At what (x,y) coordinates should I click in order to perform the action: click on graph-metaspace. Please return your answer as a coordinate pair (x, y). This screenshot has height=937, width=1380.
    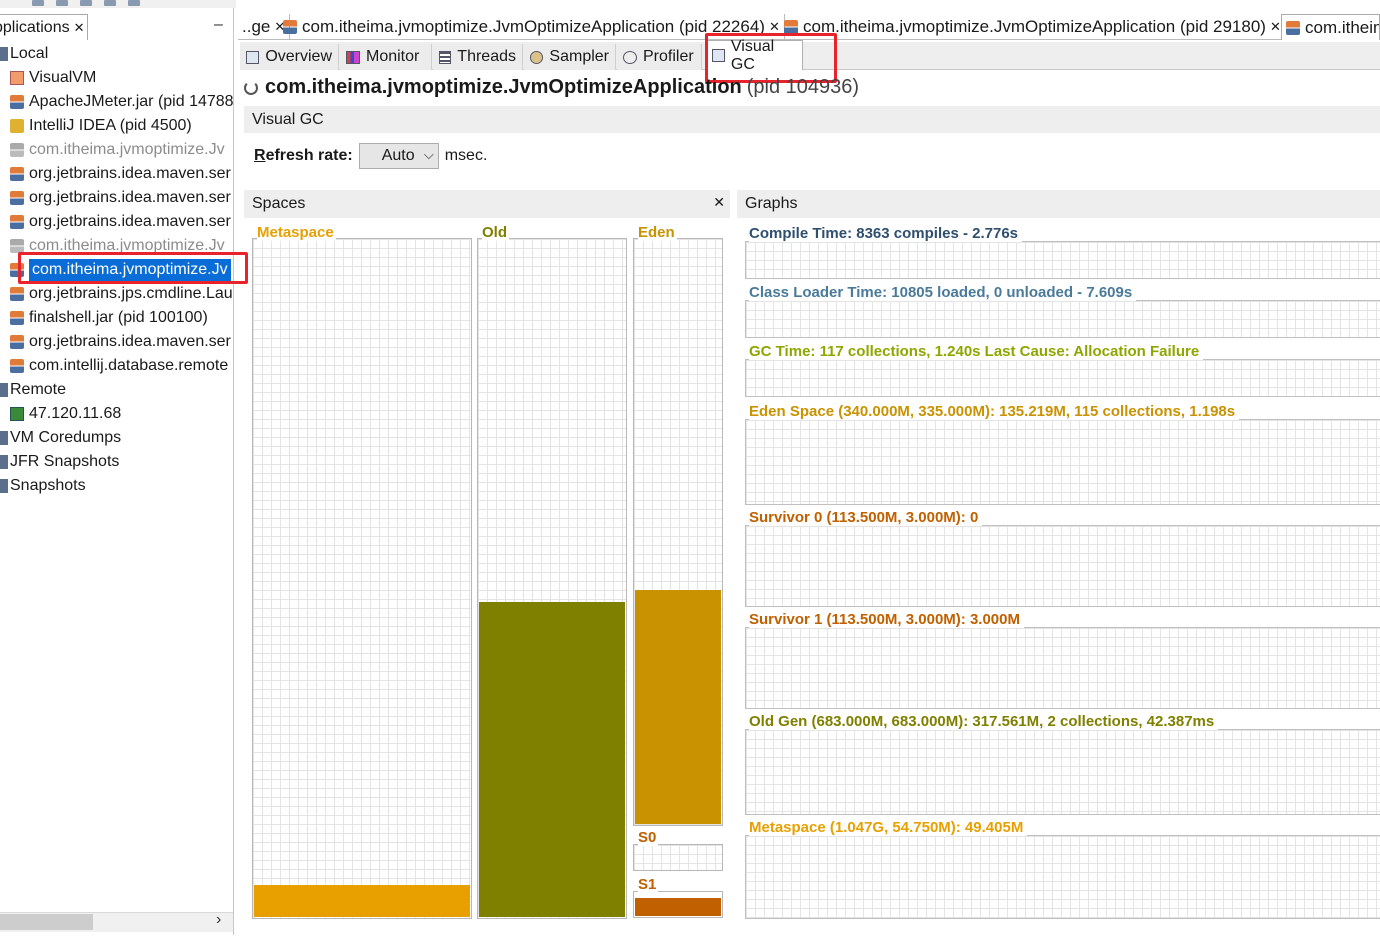
    Looking at the image, I should click on (1062, 877).